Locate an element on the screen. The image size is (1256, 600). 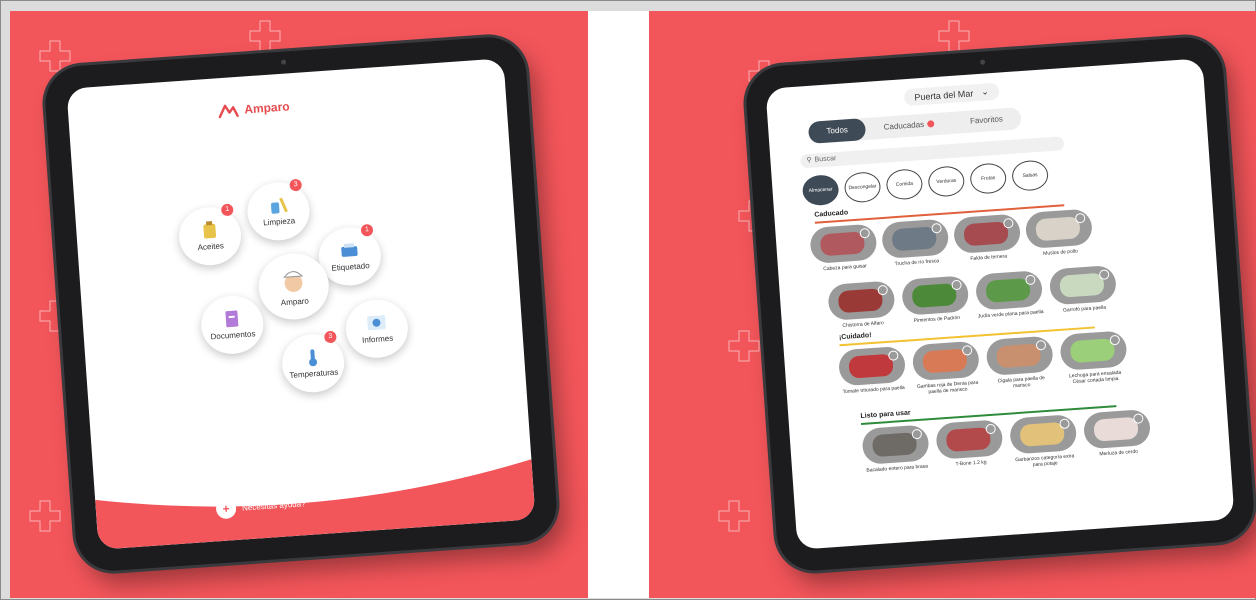
chef-icon is located at coordinates (293, 281).